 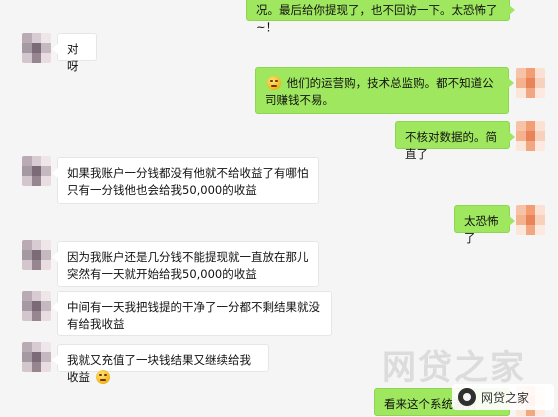 I want to click on message-bubble-outgoing: 况。最后给你提现了，也不回访一下。太恐怖了~！, so click(x=380, y=17).